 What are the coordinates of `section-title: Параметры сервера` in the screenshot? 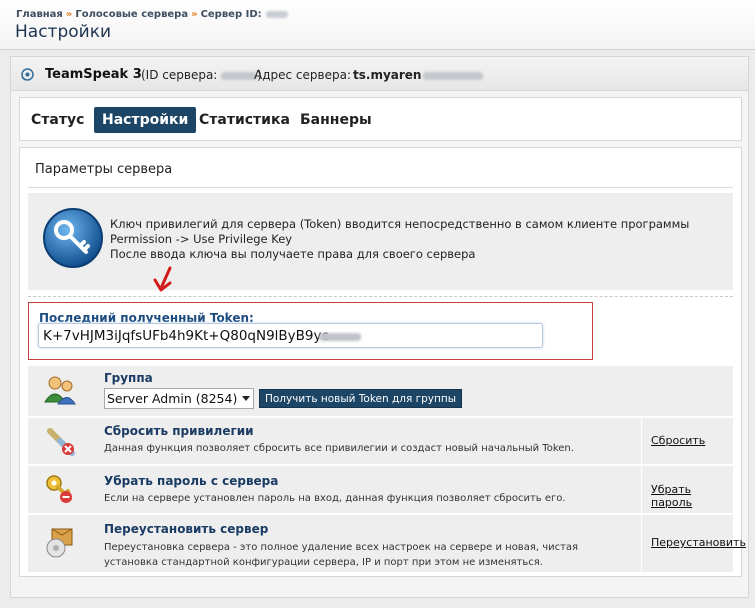 It's located at (104, 169).